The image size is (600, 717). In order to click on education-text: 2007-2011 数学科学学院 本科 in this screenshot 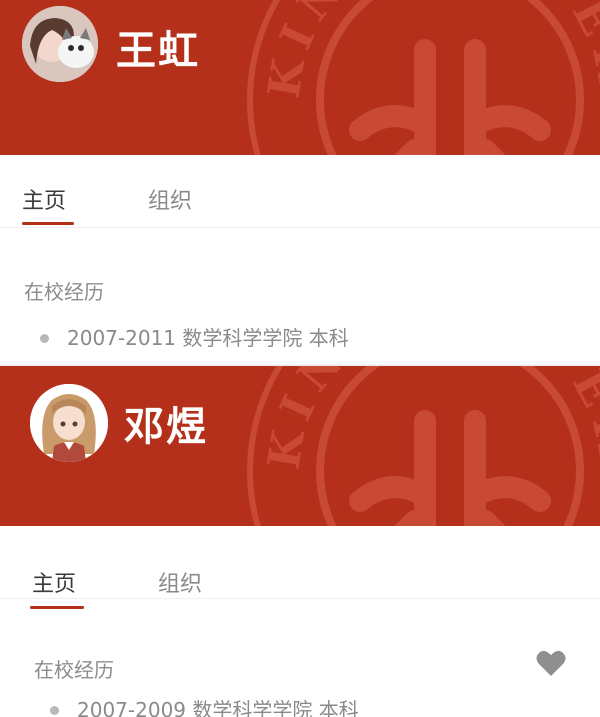, I will do `click(208, 338)`.